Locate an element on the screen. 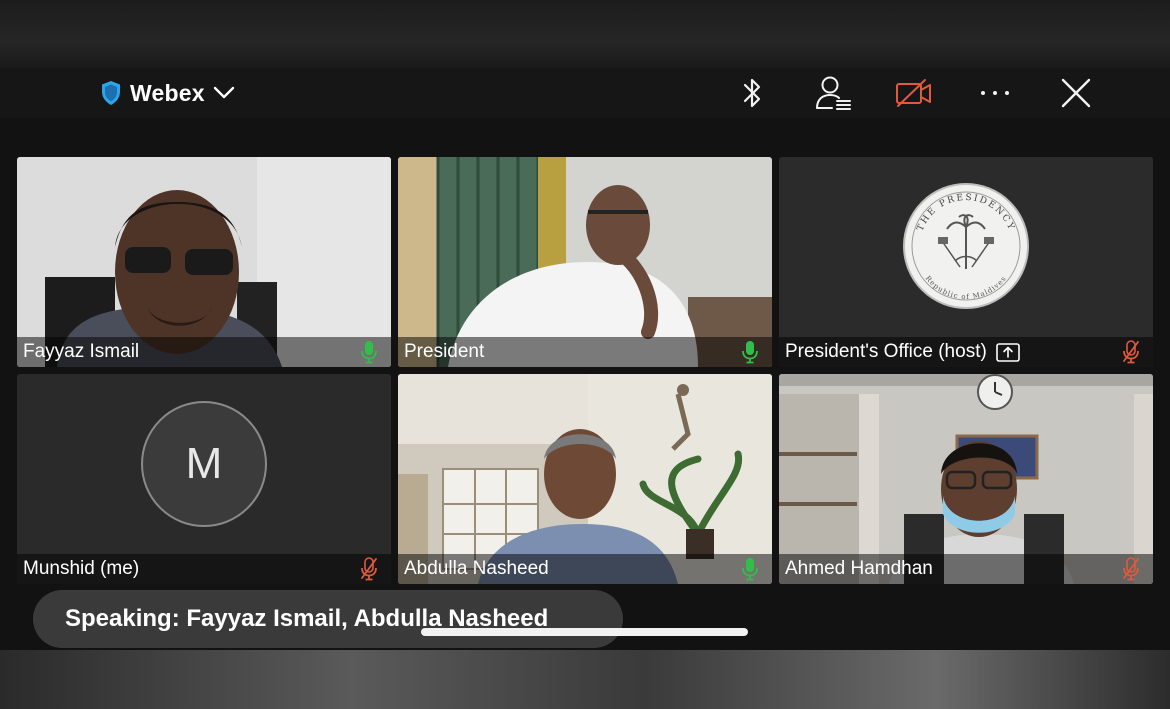 The height and width of the screenshot is (709, 1170). more-icon is located at coordinates (995, 93).